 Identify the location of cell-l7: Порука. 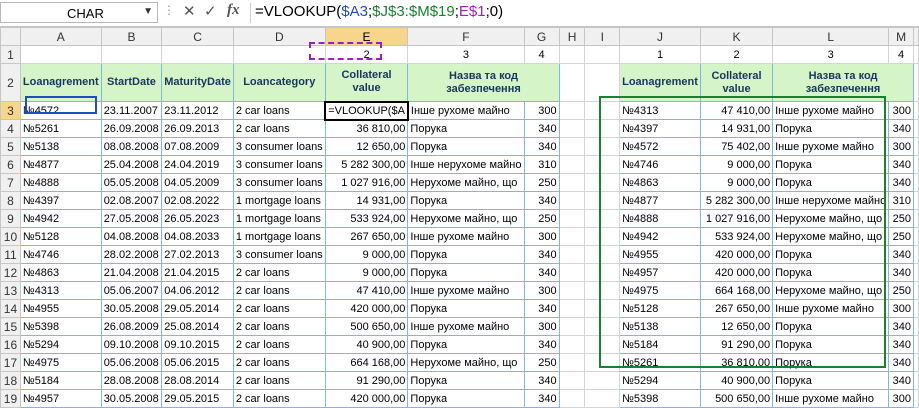
(831, 182).